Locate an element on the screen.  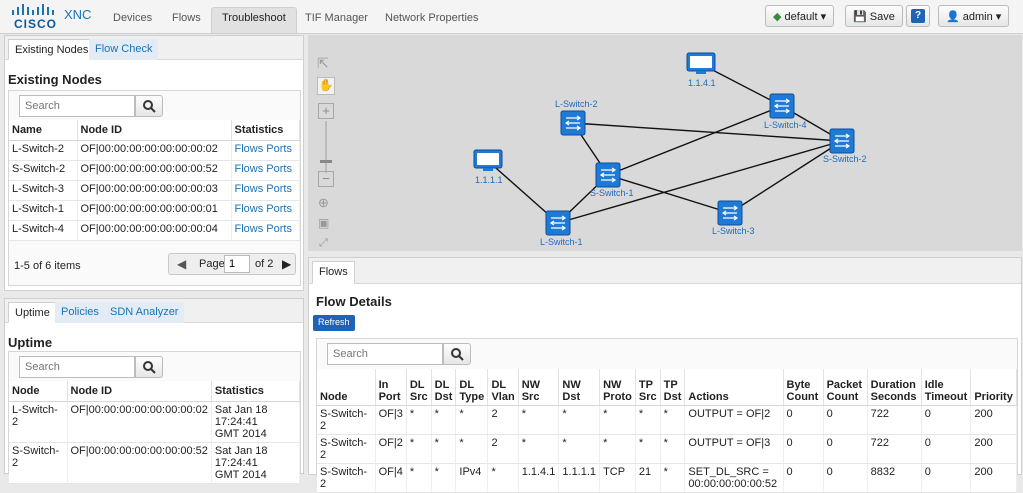
existing-nodes-search-input is located at coordinates (77, 106).